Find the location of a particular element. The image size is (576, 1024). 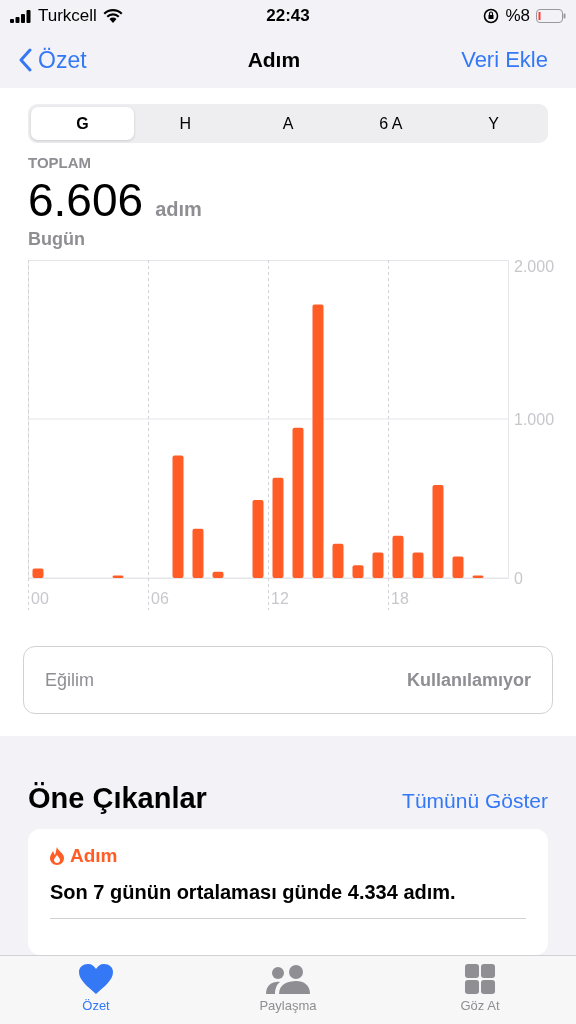

section-title: Öne Çıkanlar is located at coordinates (117, 798).